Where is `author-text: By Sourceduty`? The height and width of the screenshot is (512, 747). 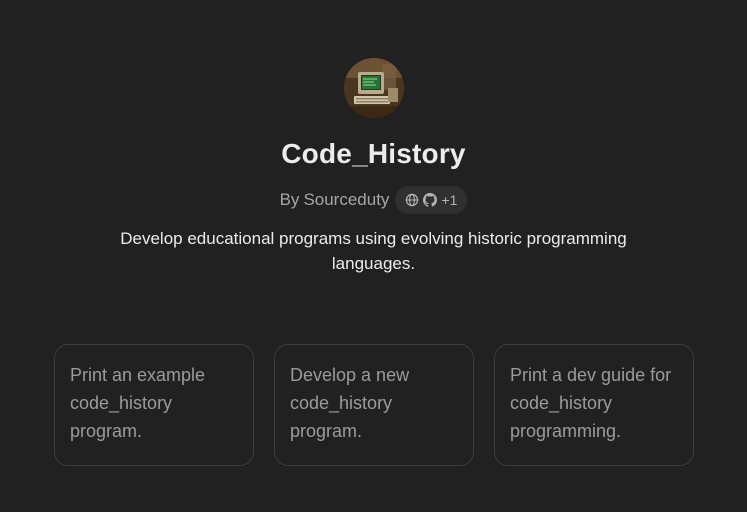
author-text: By Sourceduty is located at coordinates (335, 200).